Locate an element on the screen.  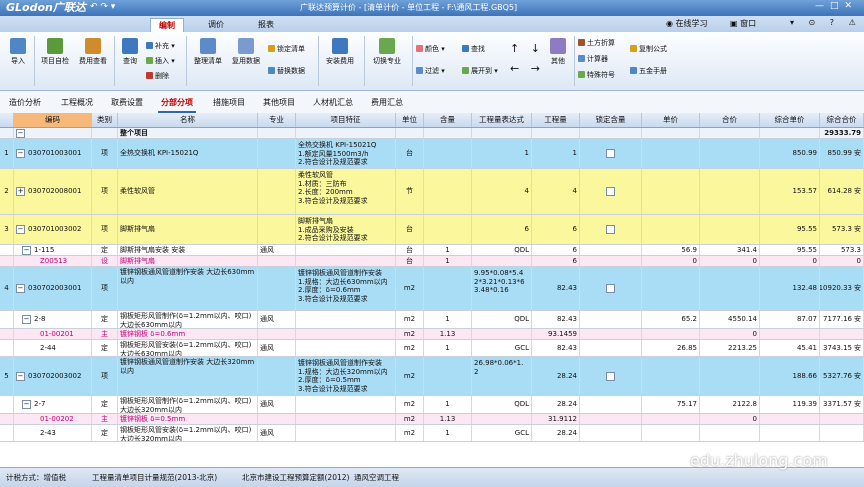
cell-name: 钢板矩形风管制作(δ=1.2mm以内、咬口)大边长320mm以内 is located at coordinates (188, 404).